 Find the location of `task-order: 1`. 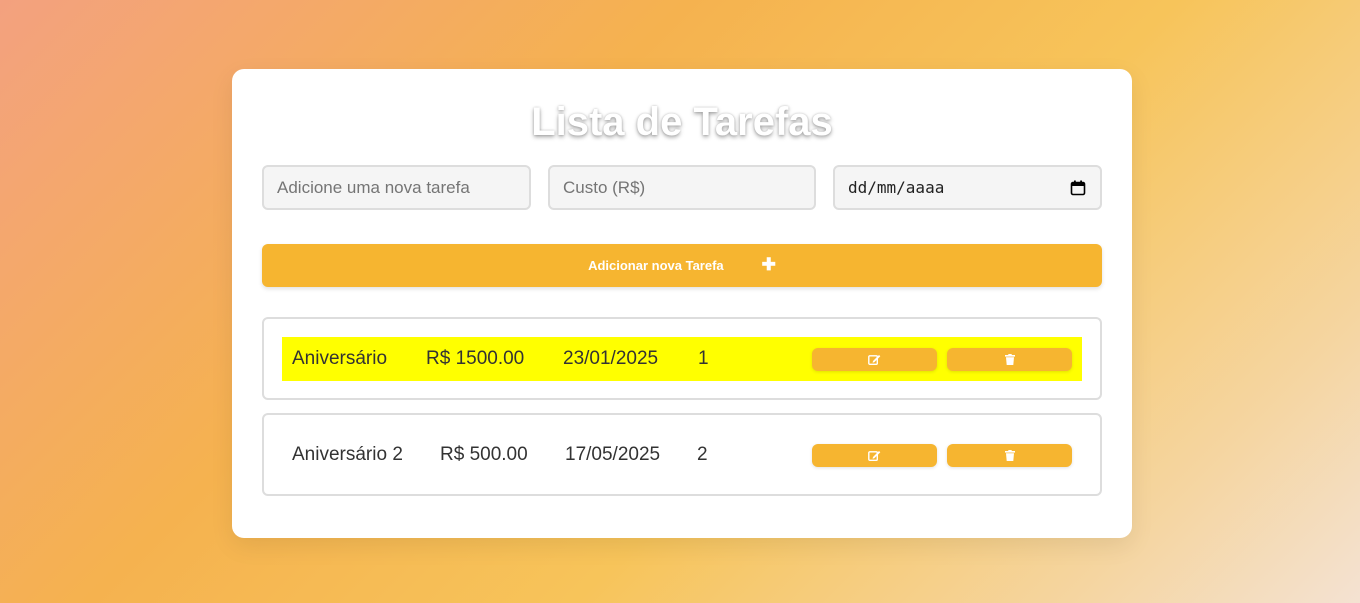

task-order: 1 is located at coordinates (703, 358).